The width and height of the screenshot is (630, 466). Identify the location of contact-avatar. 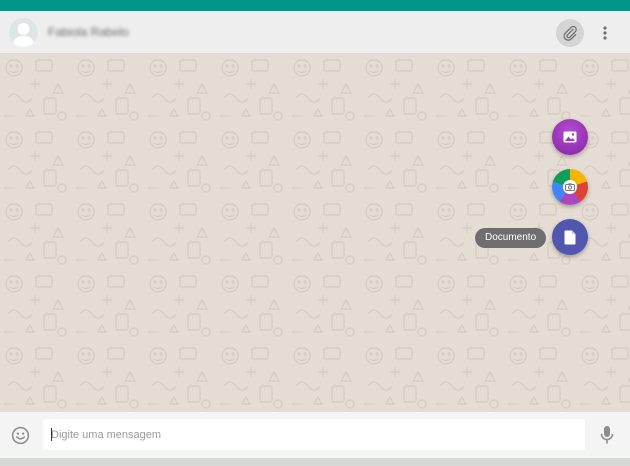
(23, 32).